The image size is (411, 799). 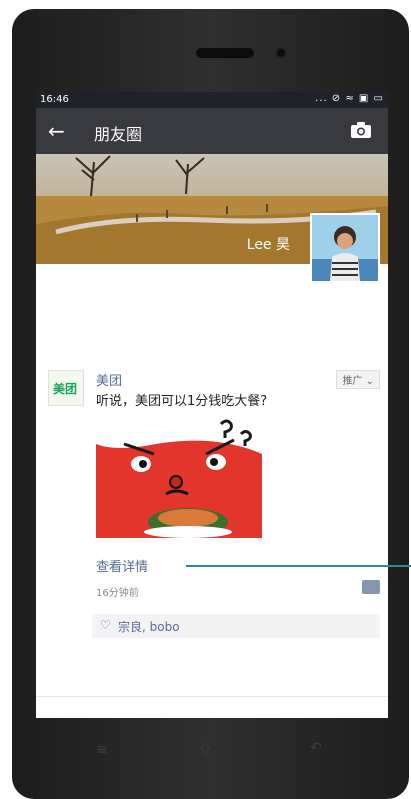 I want to click on earpiece-speaker, so click(x=225, y=53).